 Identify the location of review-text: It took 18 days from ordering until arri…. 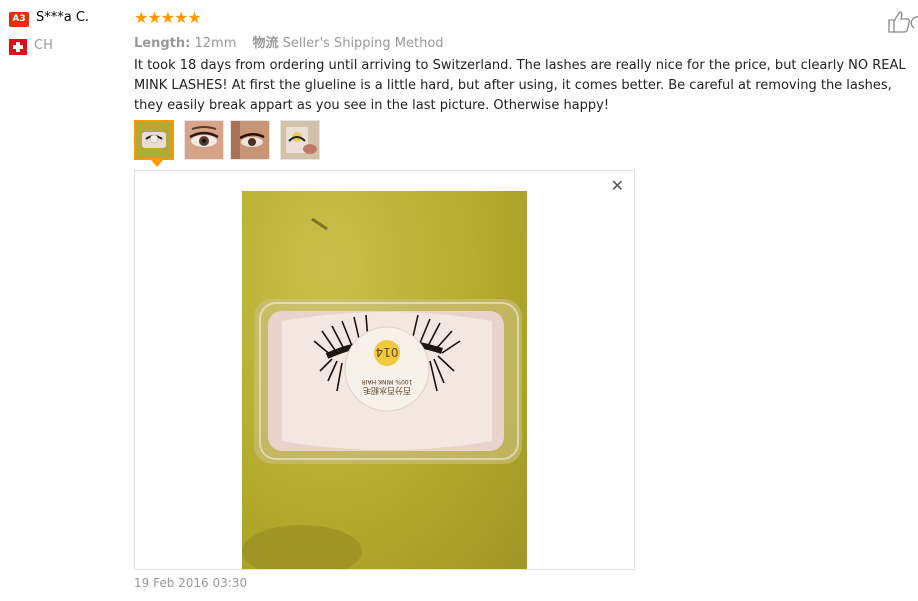
(520, 85).